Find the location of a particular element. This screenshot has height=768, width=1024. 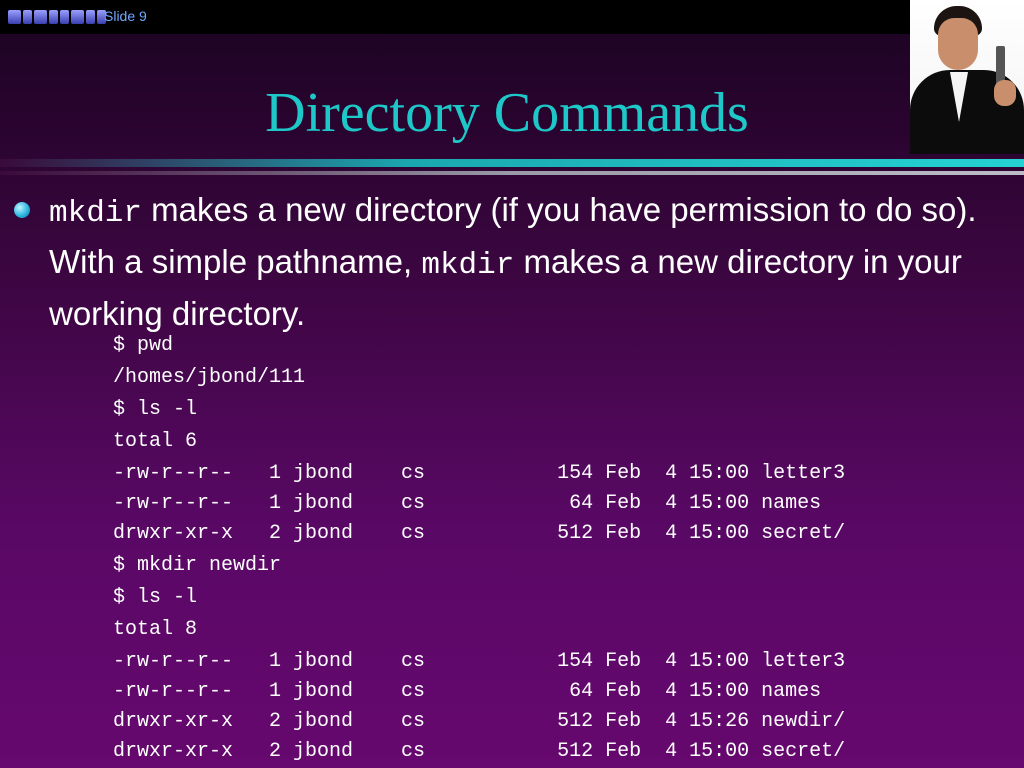

listing-line: $ pwd is located at coordinates (143, 345).